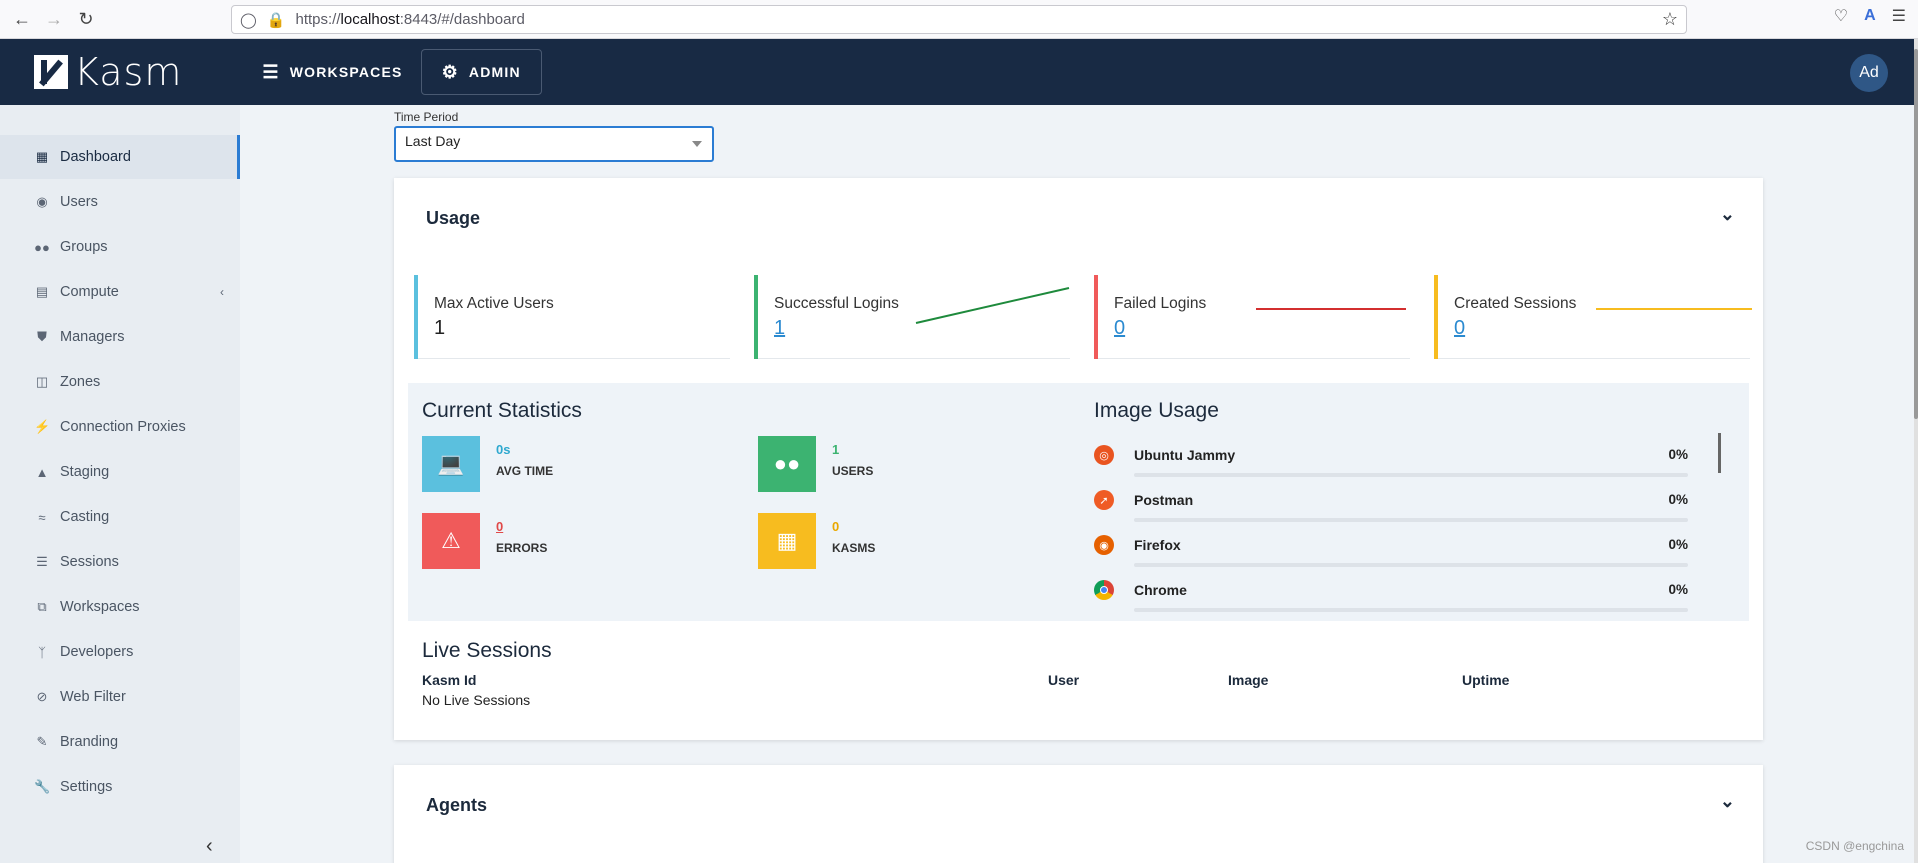  What do you see at coordinates (1674, 309) in the screenshot?
I see `sparkline-created-sessions` at bounding box center [1674, 309].